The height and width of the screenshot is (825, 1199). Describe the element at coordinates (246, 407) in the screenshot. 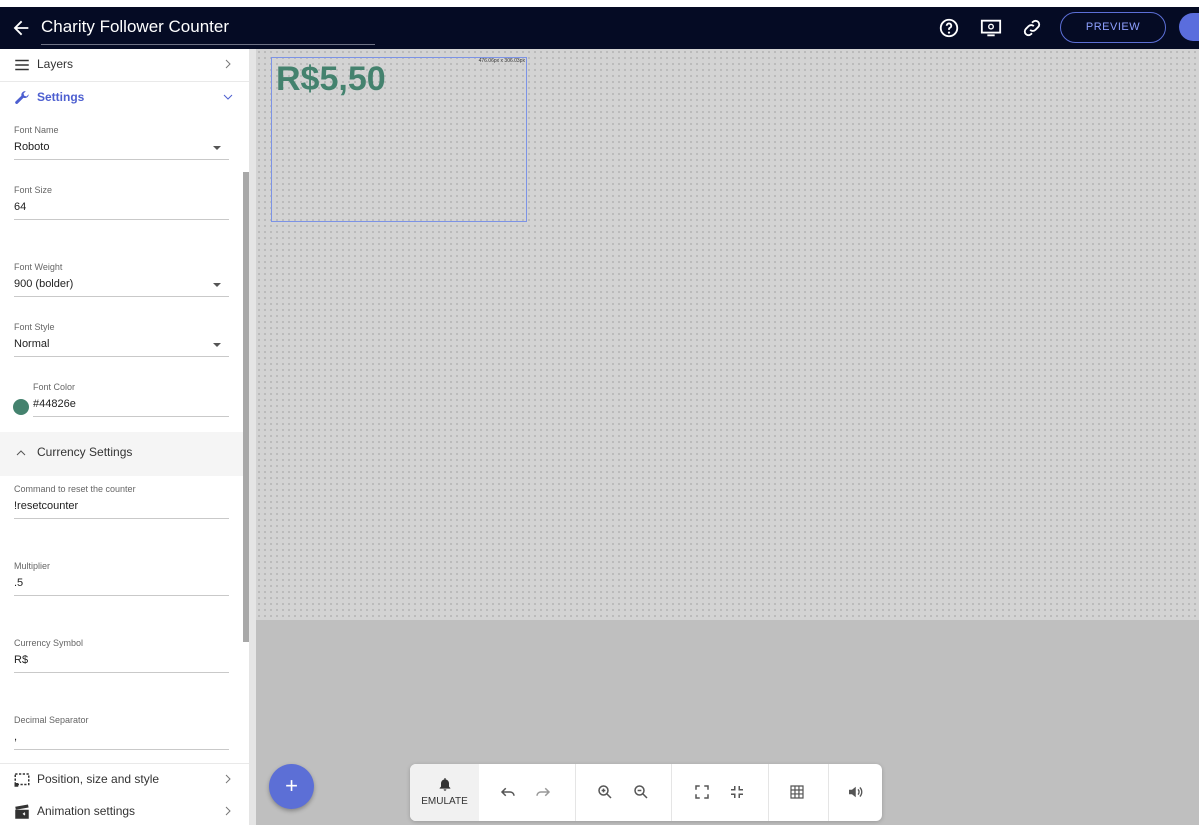

I see `sidebar-scrollbar` at that location.